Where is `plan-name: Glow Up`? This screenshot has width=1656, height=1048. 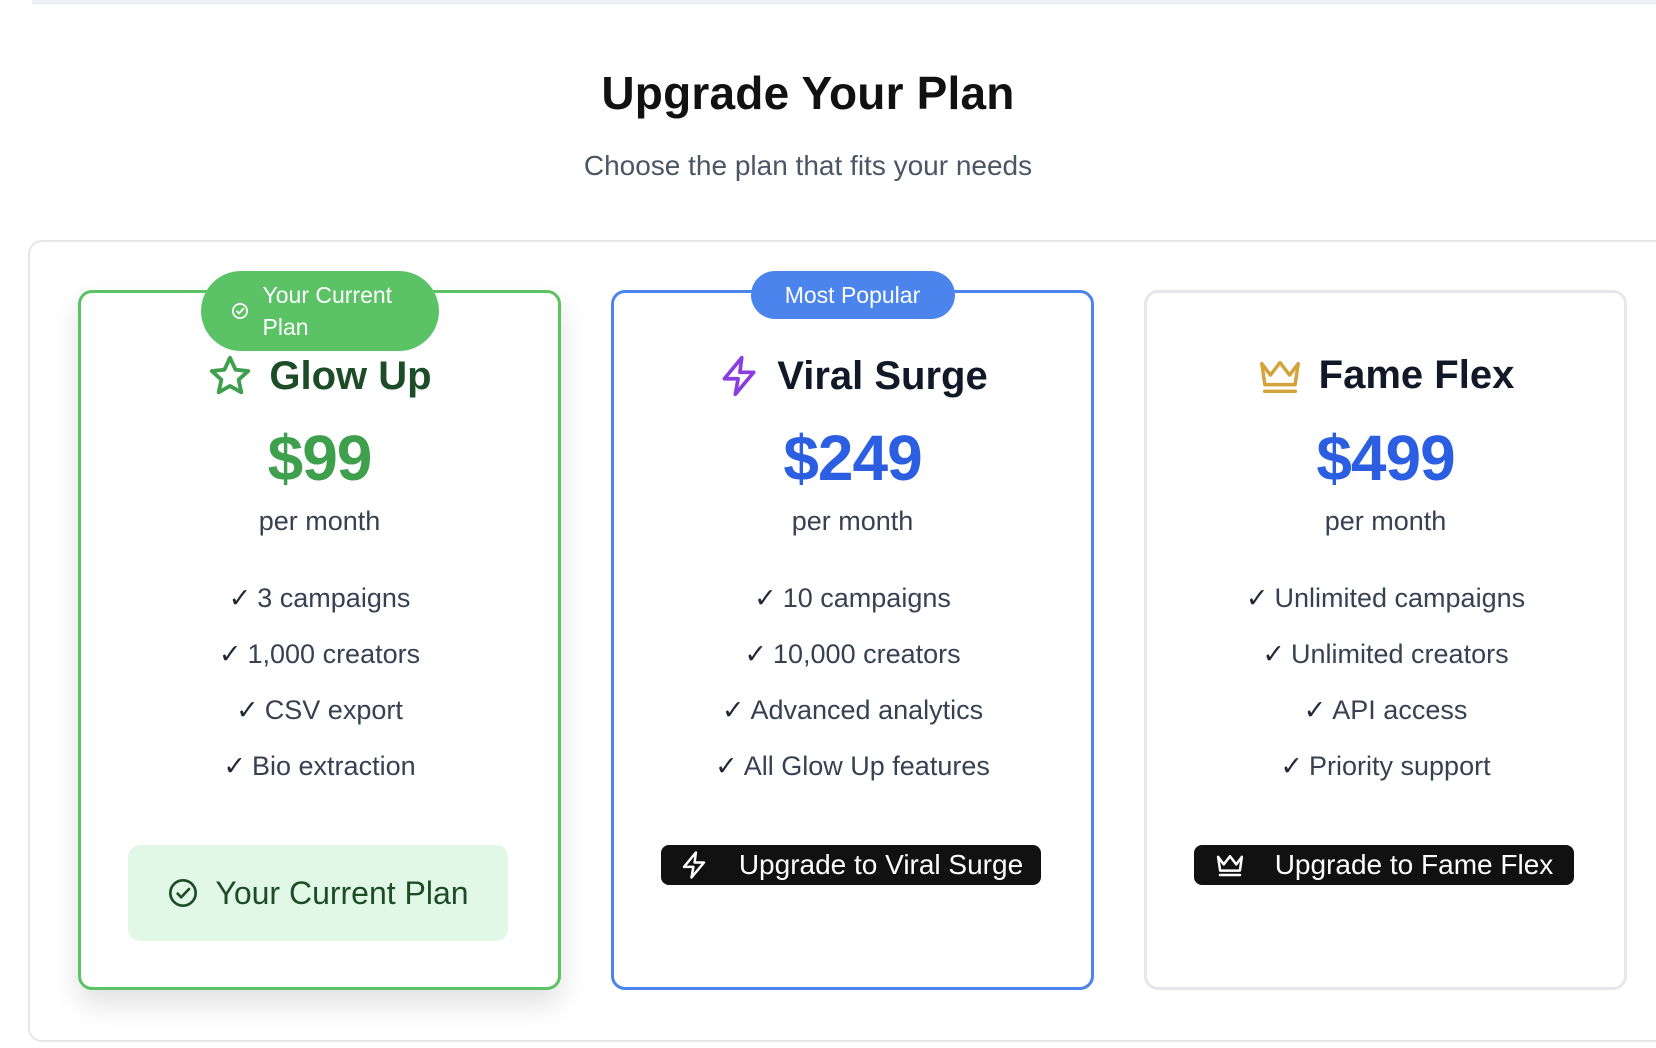
plan-name: Glow Up is located at coordinates (350, 375).